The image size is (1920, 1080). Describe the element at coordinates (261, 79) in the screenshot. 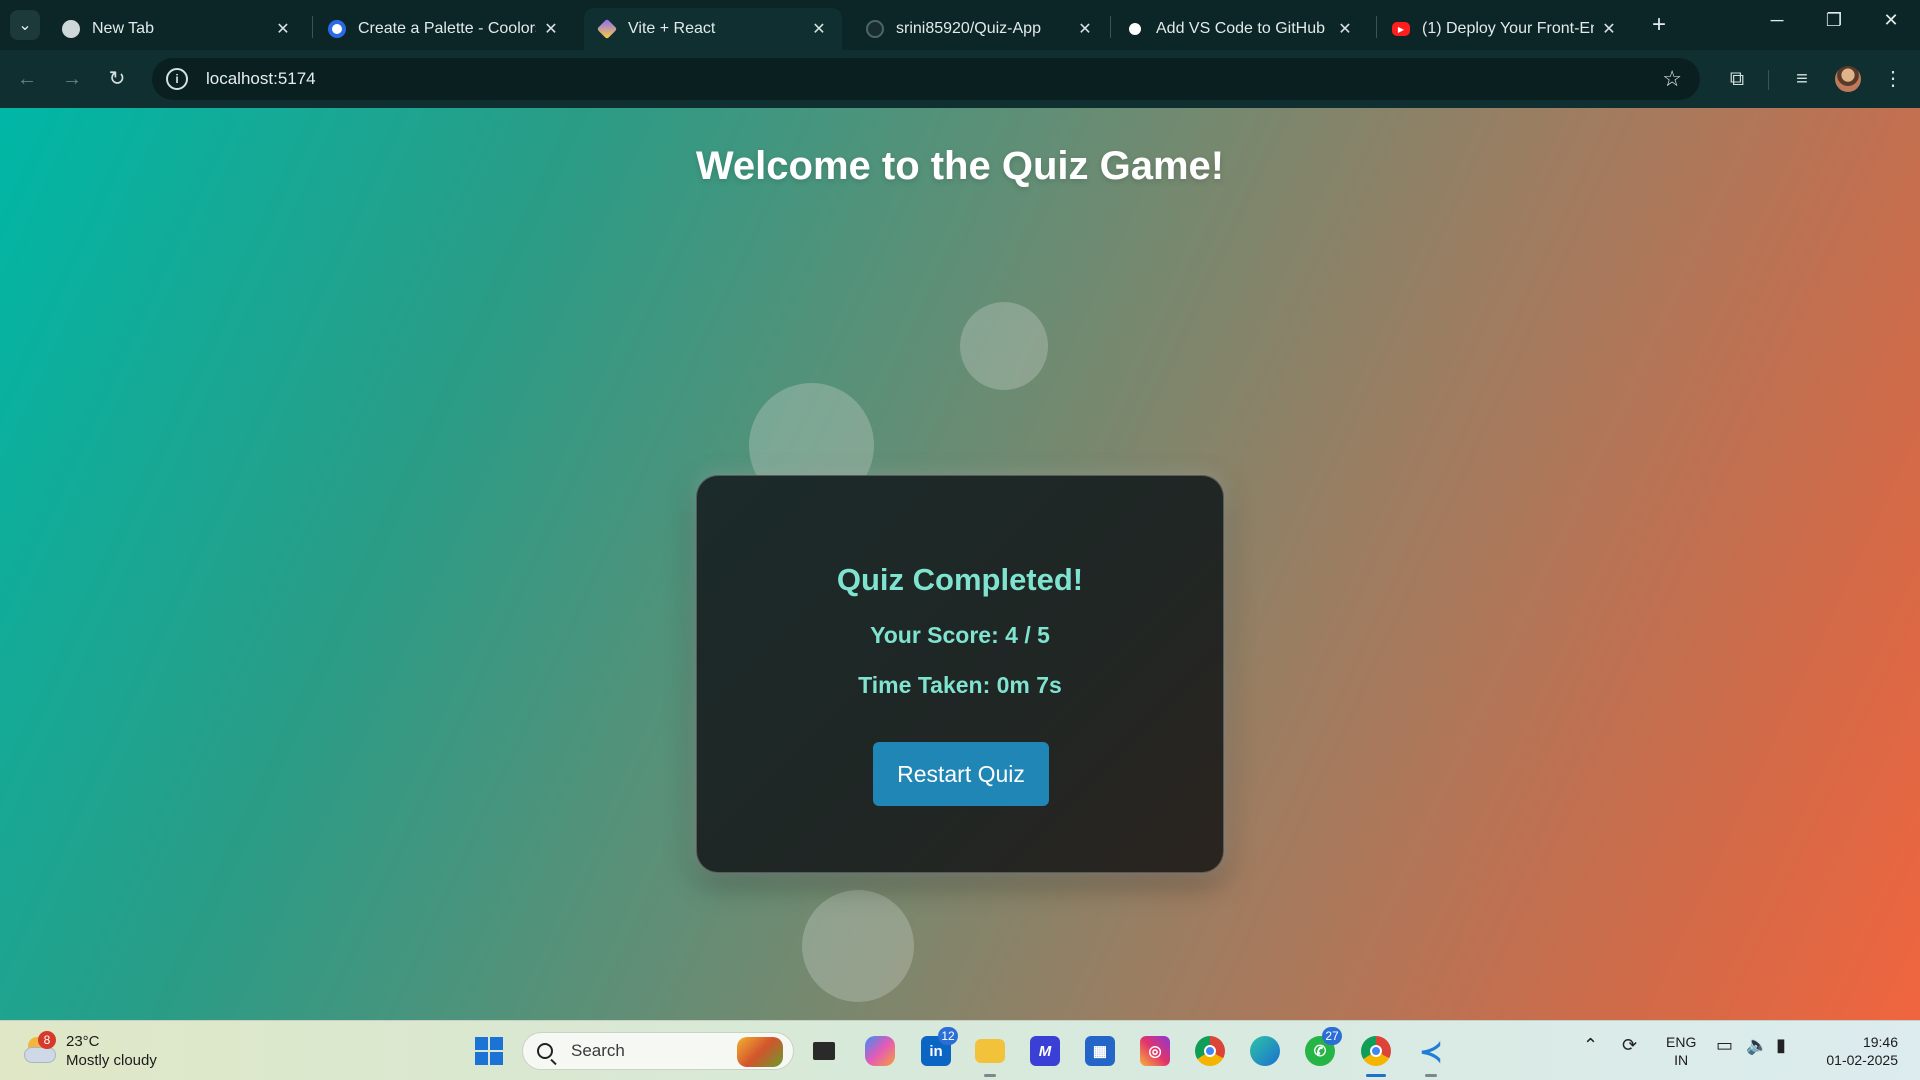

I see `url-text: localhost:5174` at that location.